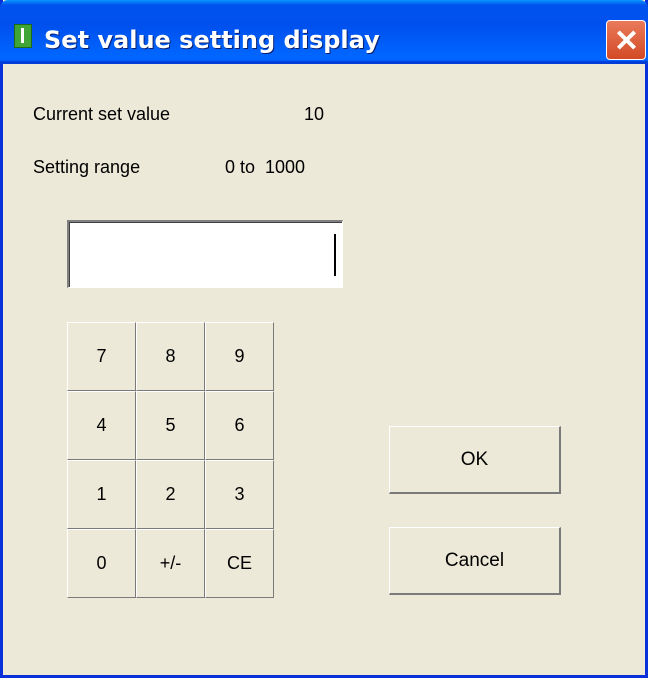  What do you see at coordinates (170, 494) in the screenshot?
I see `key-2: 2` at bounding box center [170, 494].